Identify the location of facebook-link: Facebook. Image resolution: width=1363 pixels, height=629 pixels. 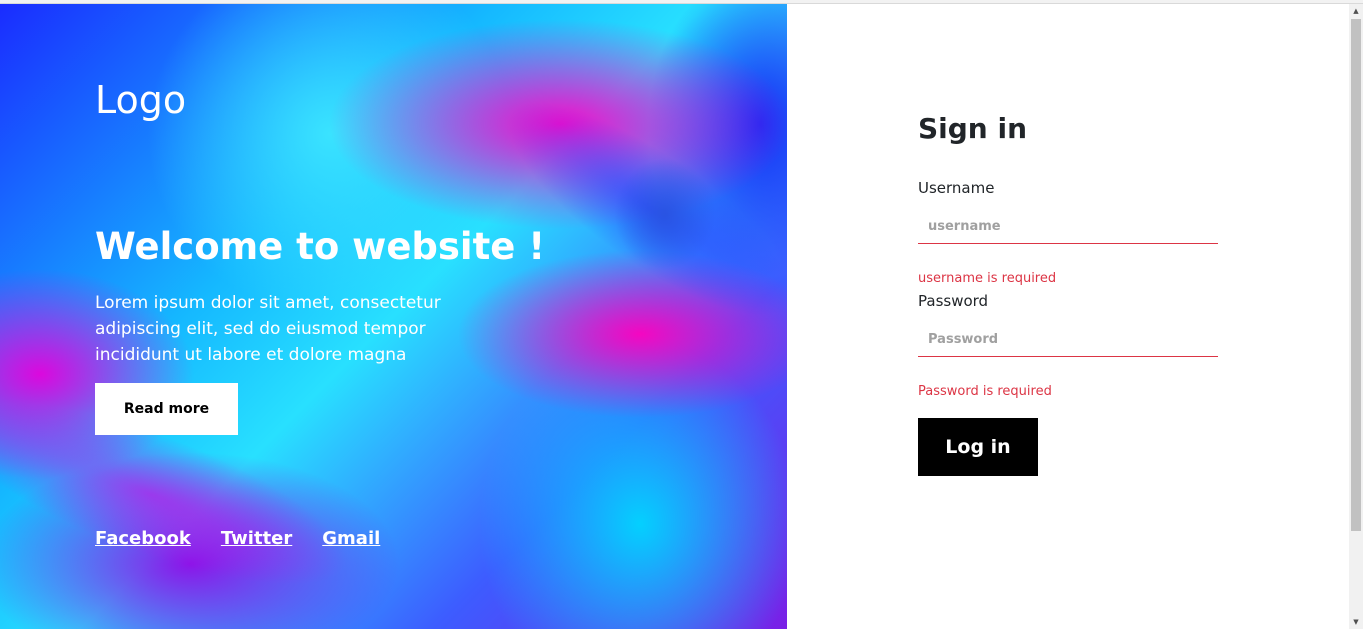
(143, 538).